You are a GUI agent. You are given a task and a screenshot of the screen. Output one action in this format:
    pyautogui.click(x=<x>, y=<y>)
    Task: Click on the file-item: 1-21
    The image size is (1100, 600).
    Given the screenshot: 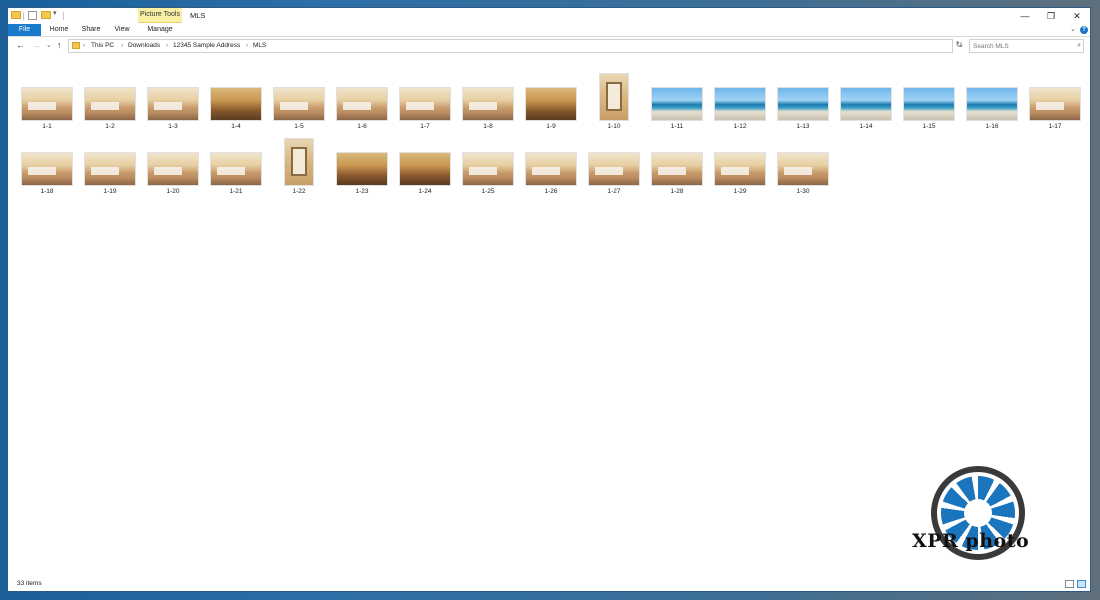 What is the action you would take?
    pyautogui.click(x=236, y=183)
    